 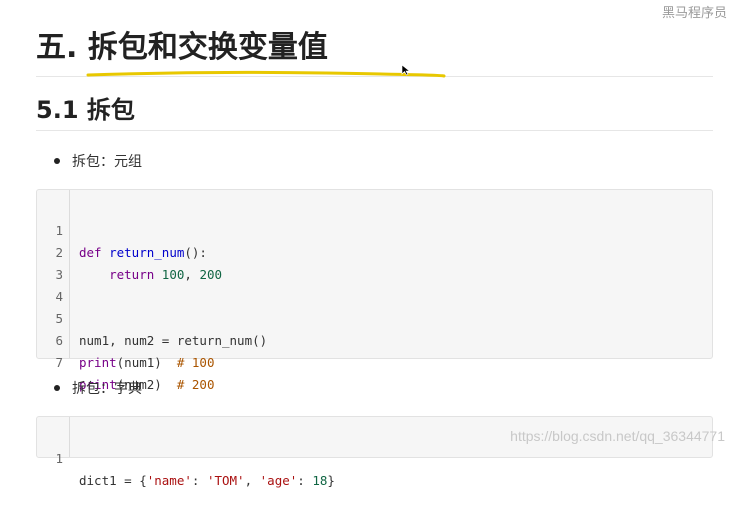 I want to click on code-string: 'name', so click(x=169, y=480).